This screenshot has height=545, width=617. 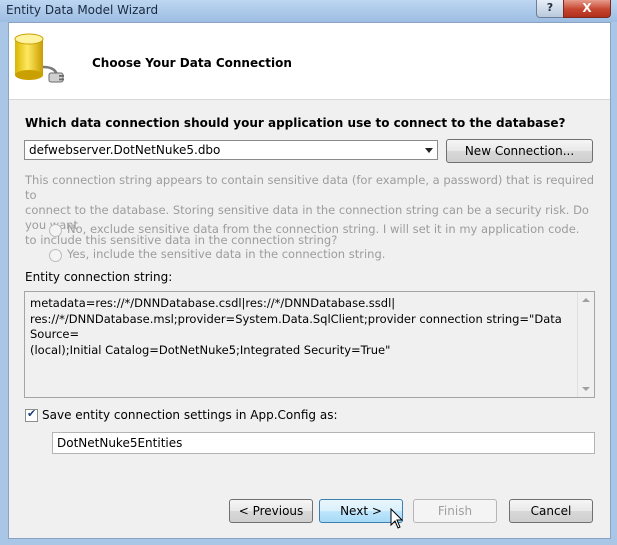 I want to click on cancel-button: Cancel, so click(x=551, y=511).